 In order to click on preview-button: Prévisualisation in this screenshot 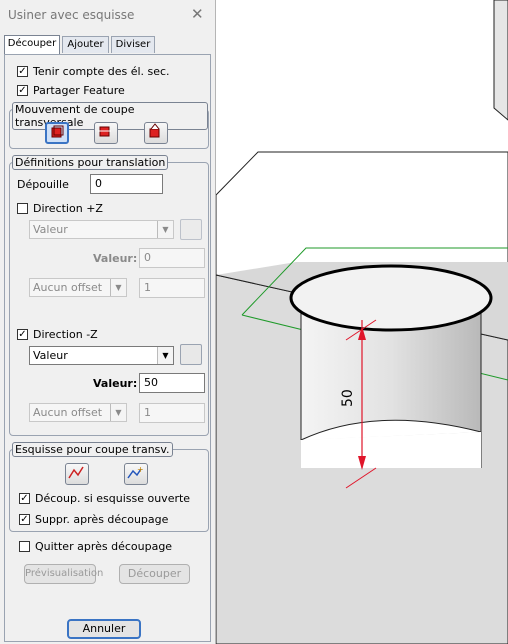, I will do `click(63, 574)`.